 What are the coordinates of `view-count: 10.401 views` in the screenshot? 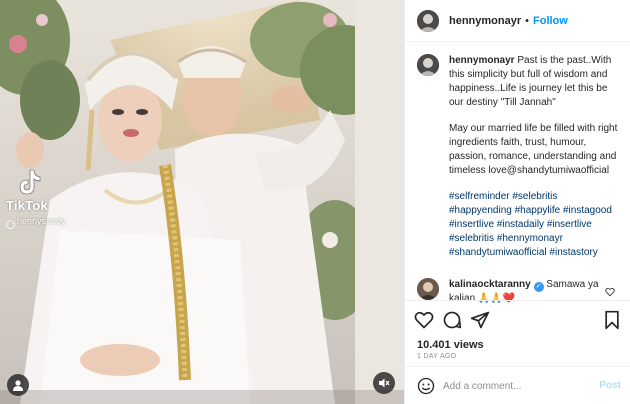 It's located at (450, 345).